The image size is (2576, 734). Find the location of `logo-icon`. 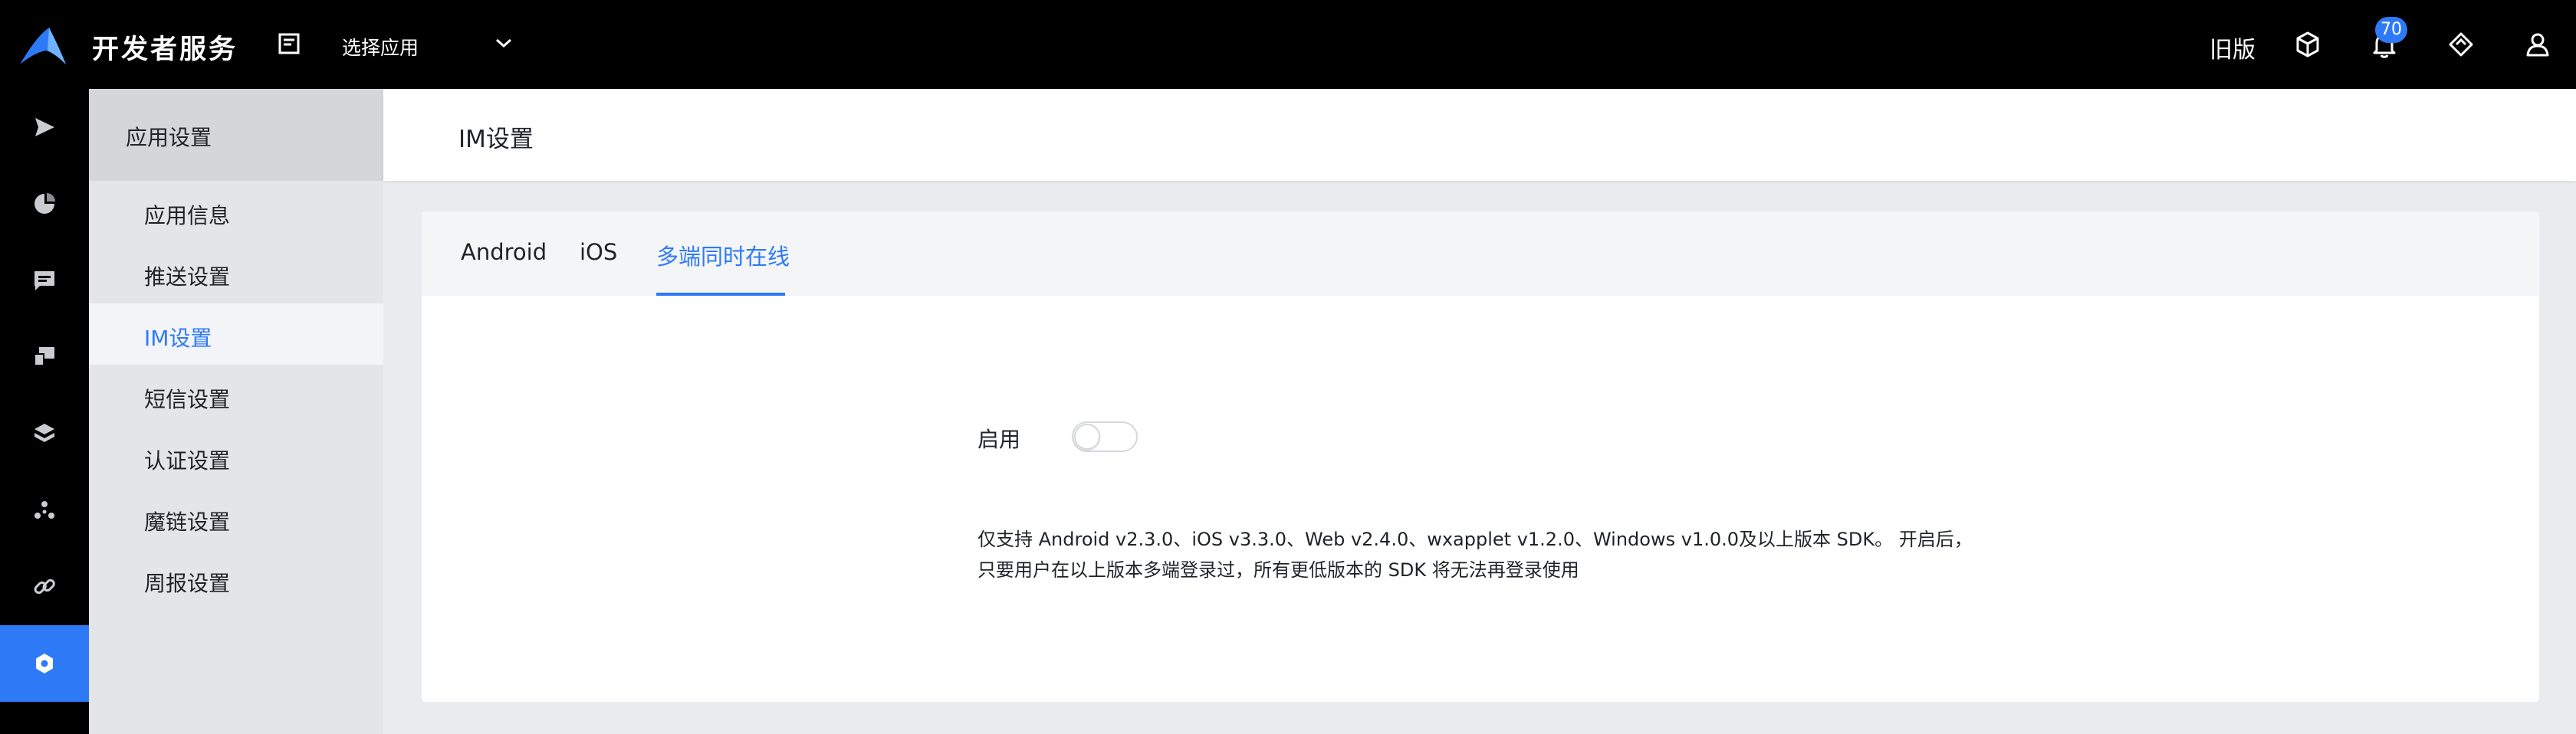

logo-icon is located at coordinates (43, 46).